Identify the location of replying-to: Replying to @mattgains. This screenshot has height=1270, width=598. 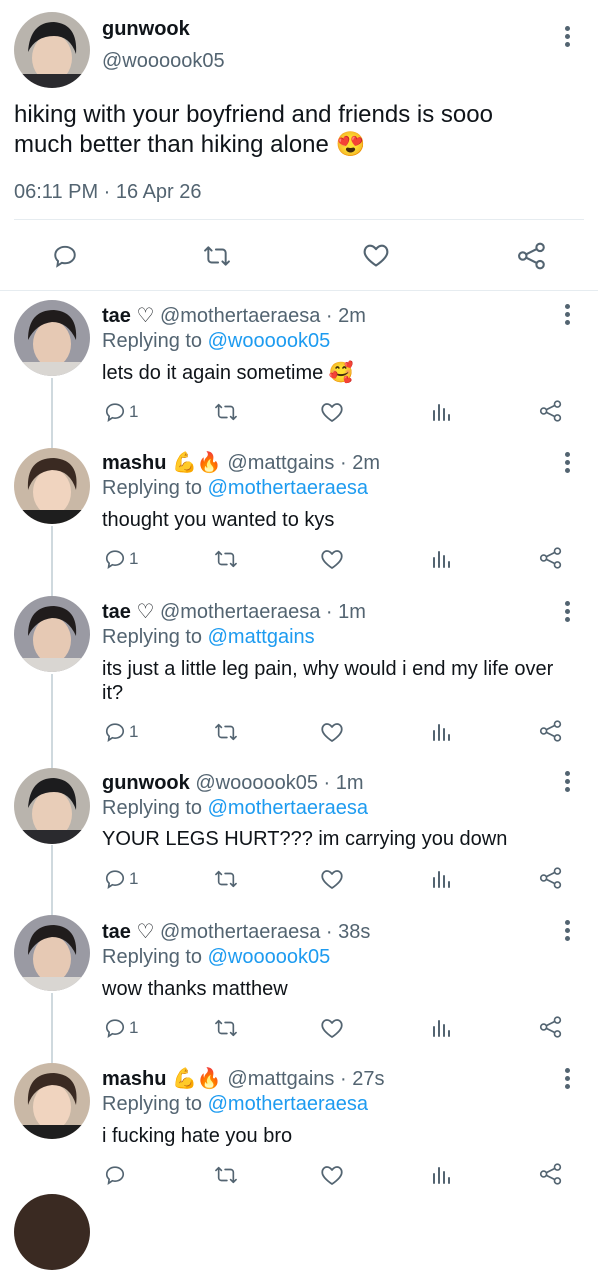
(208, 637).